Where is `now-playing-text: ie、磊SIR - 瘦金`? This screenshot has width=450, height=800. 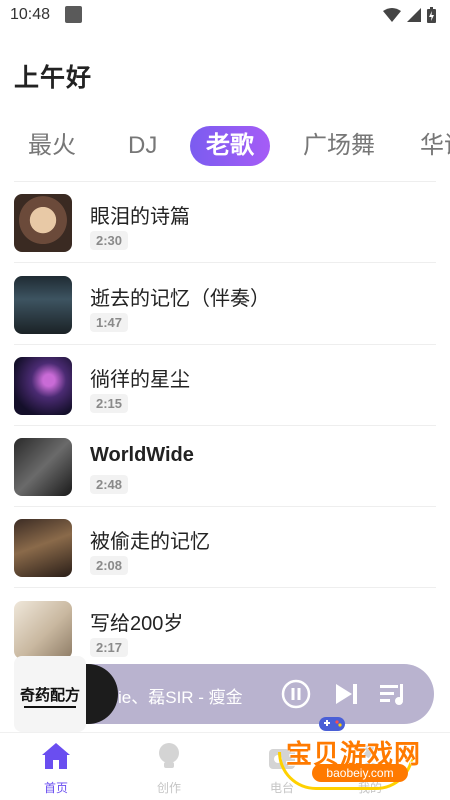
now-playing-text: ie、磊SIR - 瘦金 is located at coordinates (180, 697).